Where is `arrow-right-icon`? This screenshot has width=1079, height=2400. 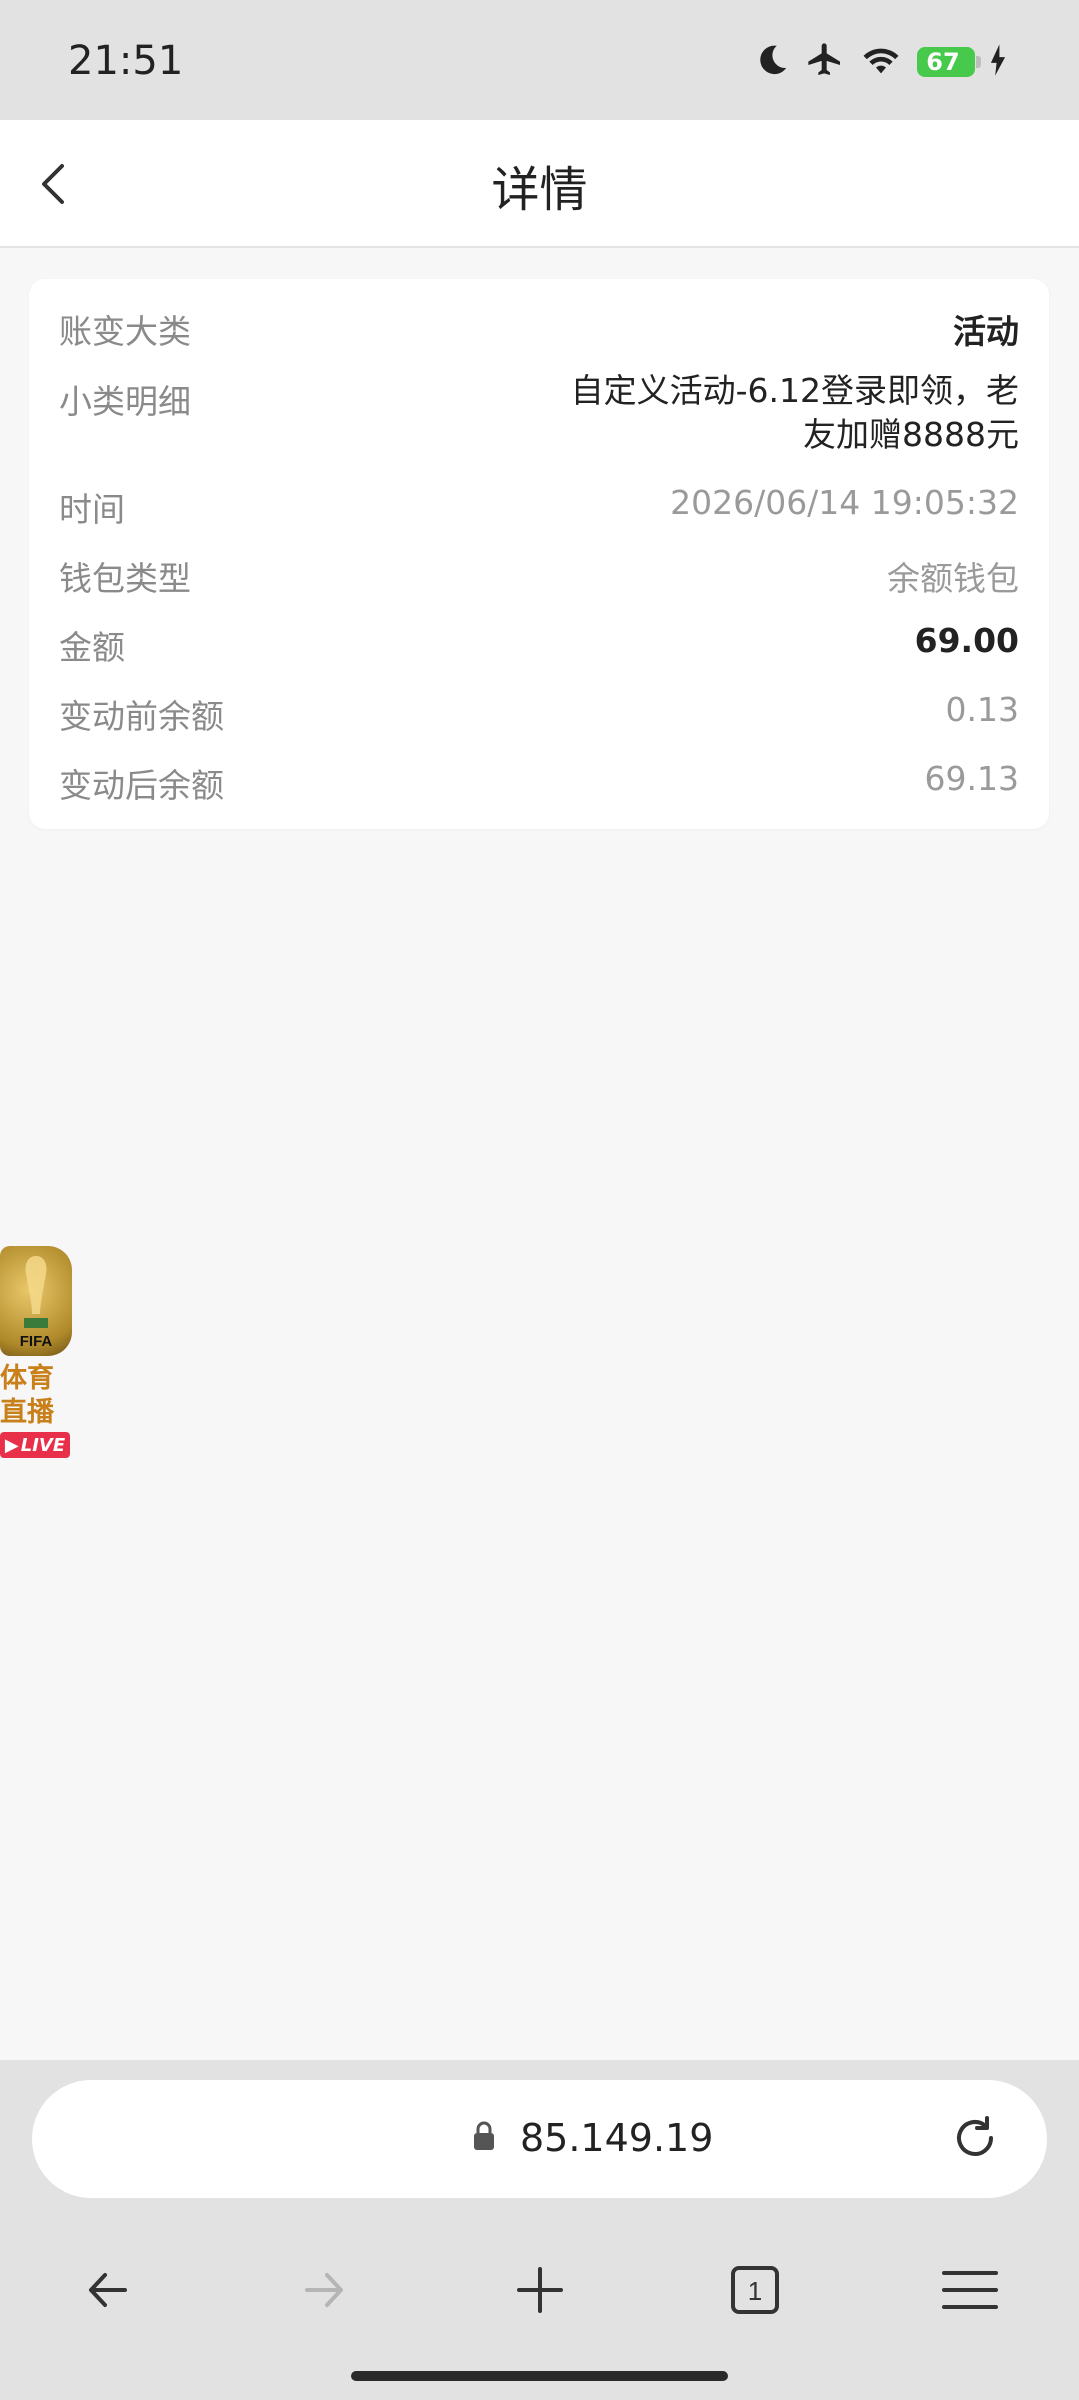 arrow-right-icon is located at coordinates (324, 2290).